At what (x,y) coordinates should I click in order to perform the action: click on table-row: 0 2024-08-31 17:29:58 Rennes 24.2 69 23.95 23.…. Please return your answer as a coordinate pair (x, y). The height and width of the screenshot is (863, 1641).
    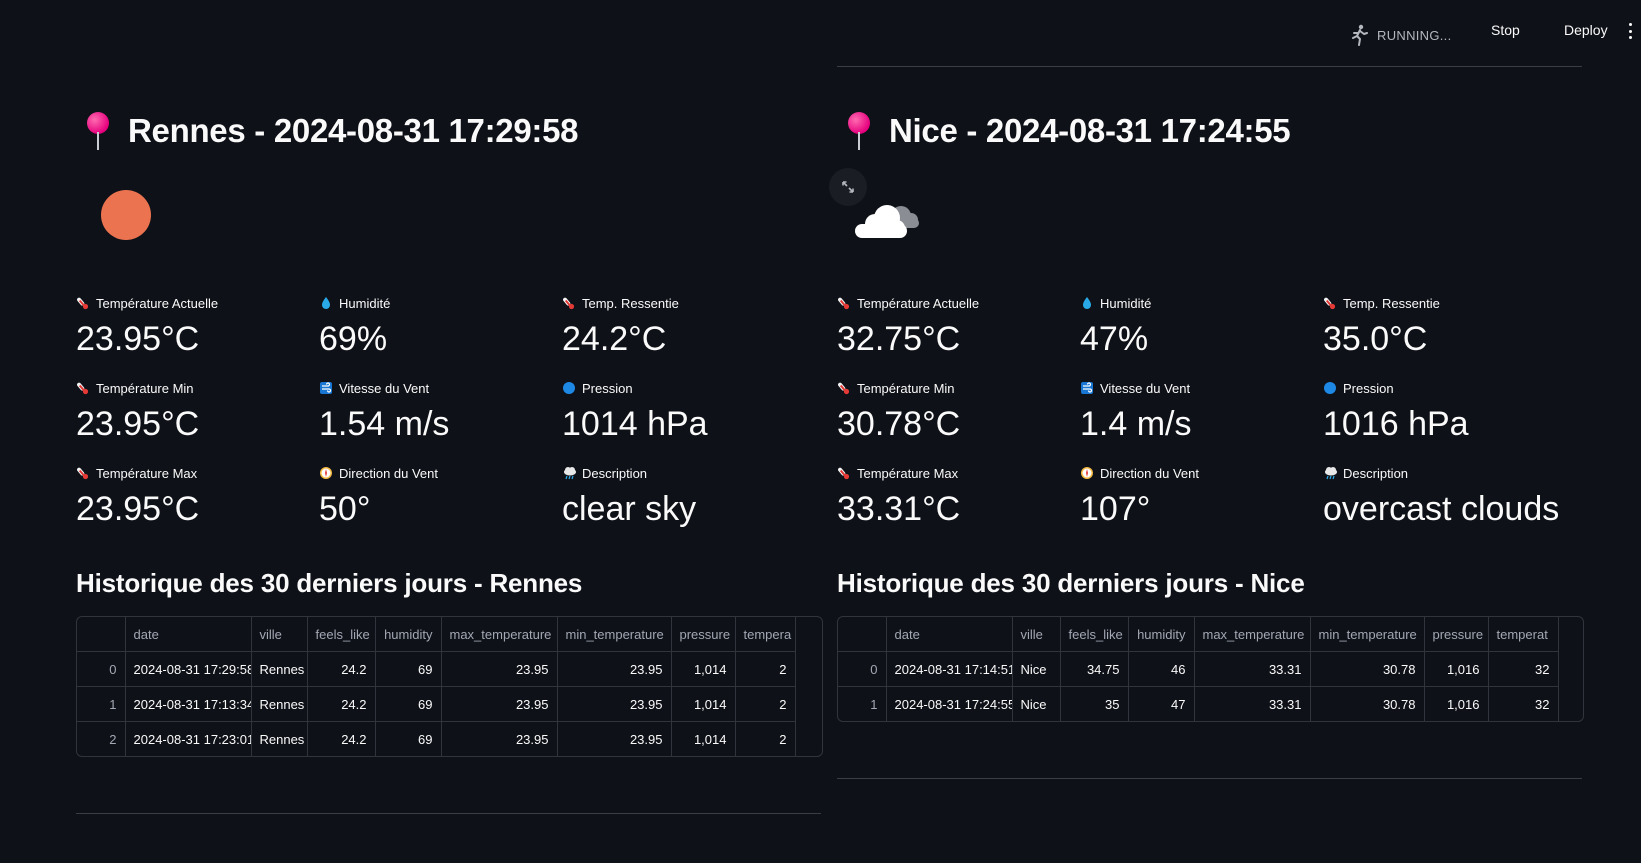
    Looking at the image, I should click on (436, 669).